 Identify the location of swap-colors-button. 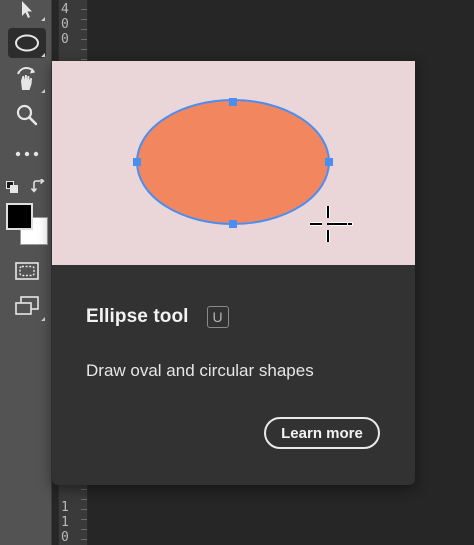
(37, 185).